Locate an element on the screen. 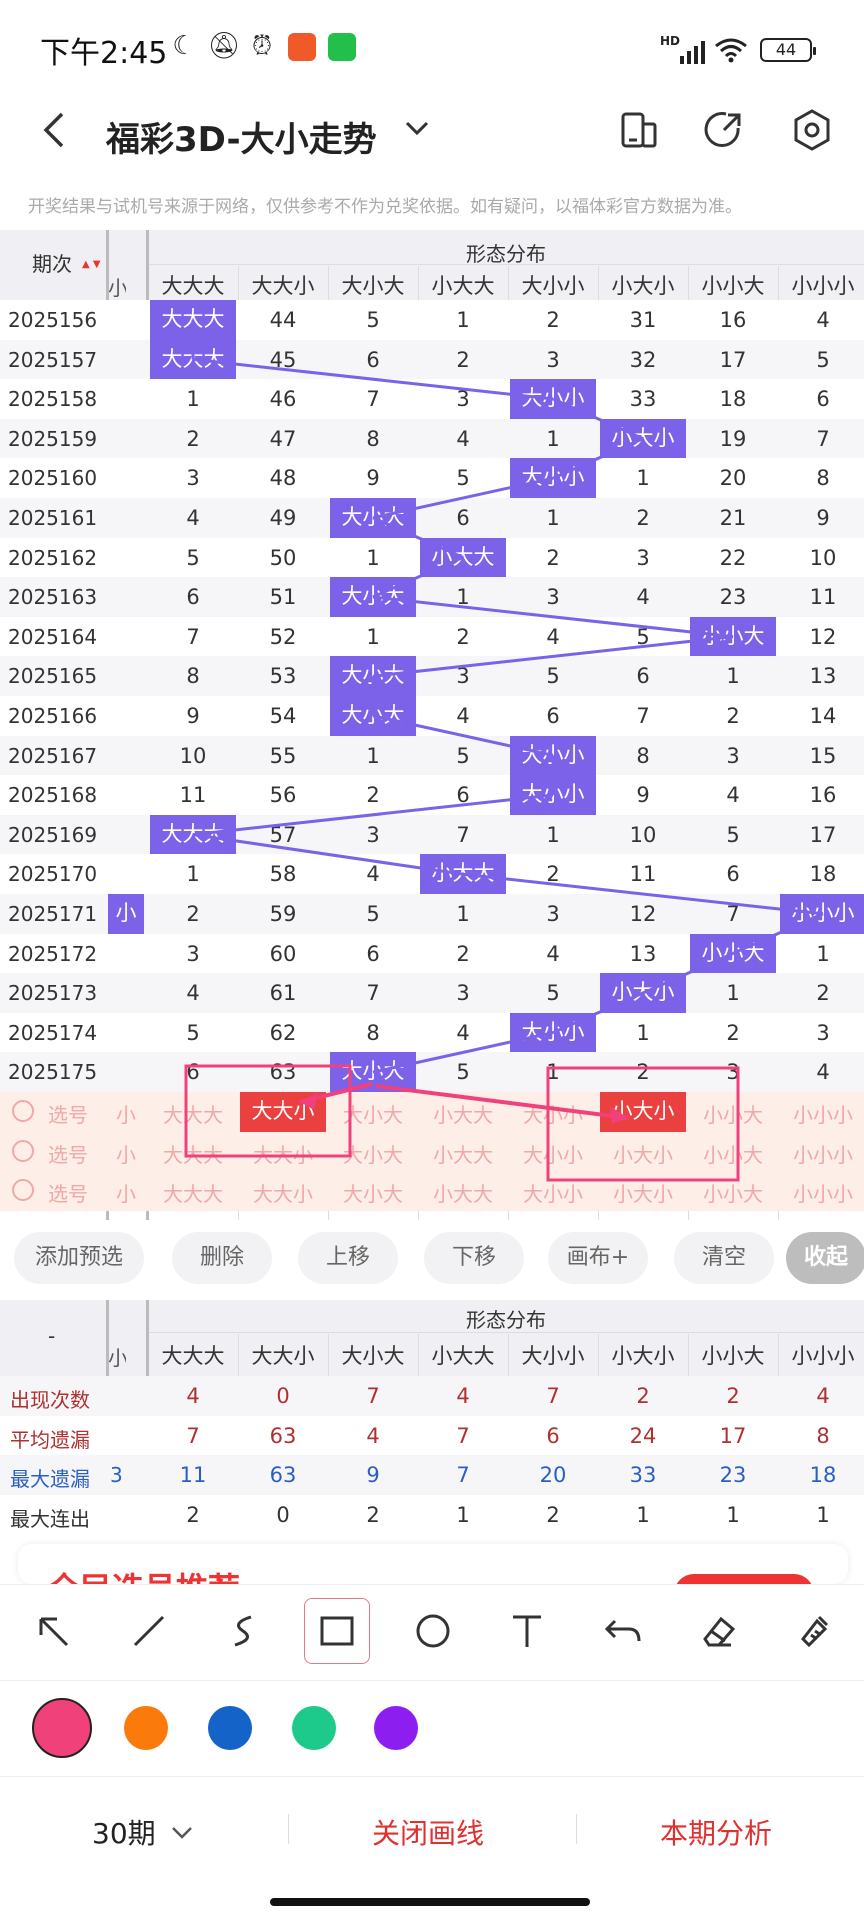  miss-value: 62 is located at coordinates (283, 1033).